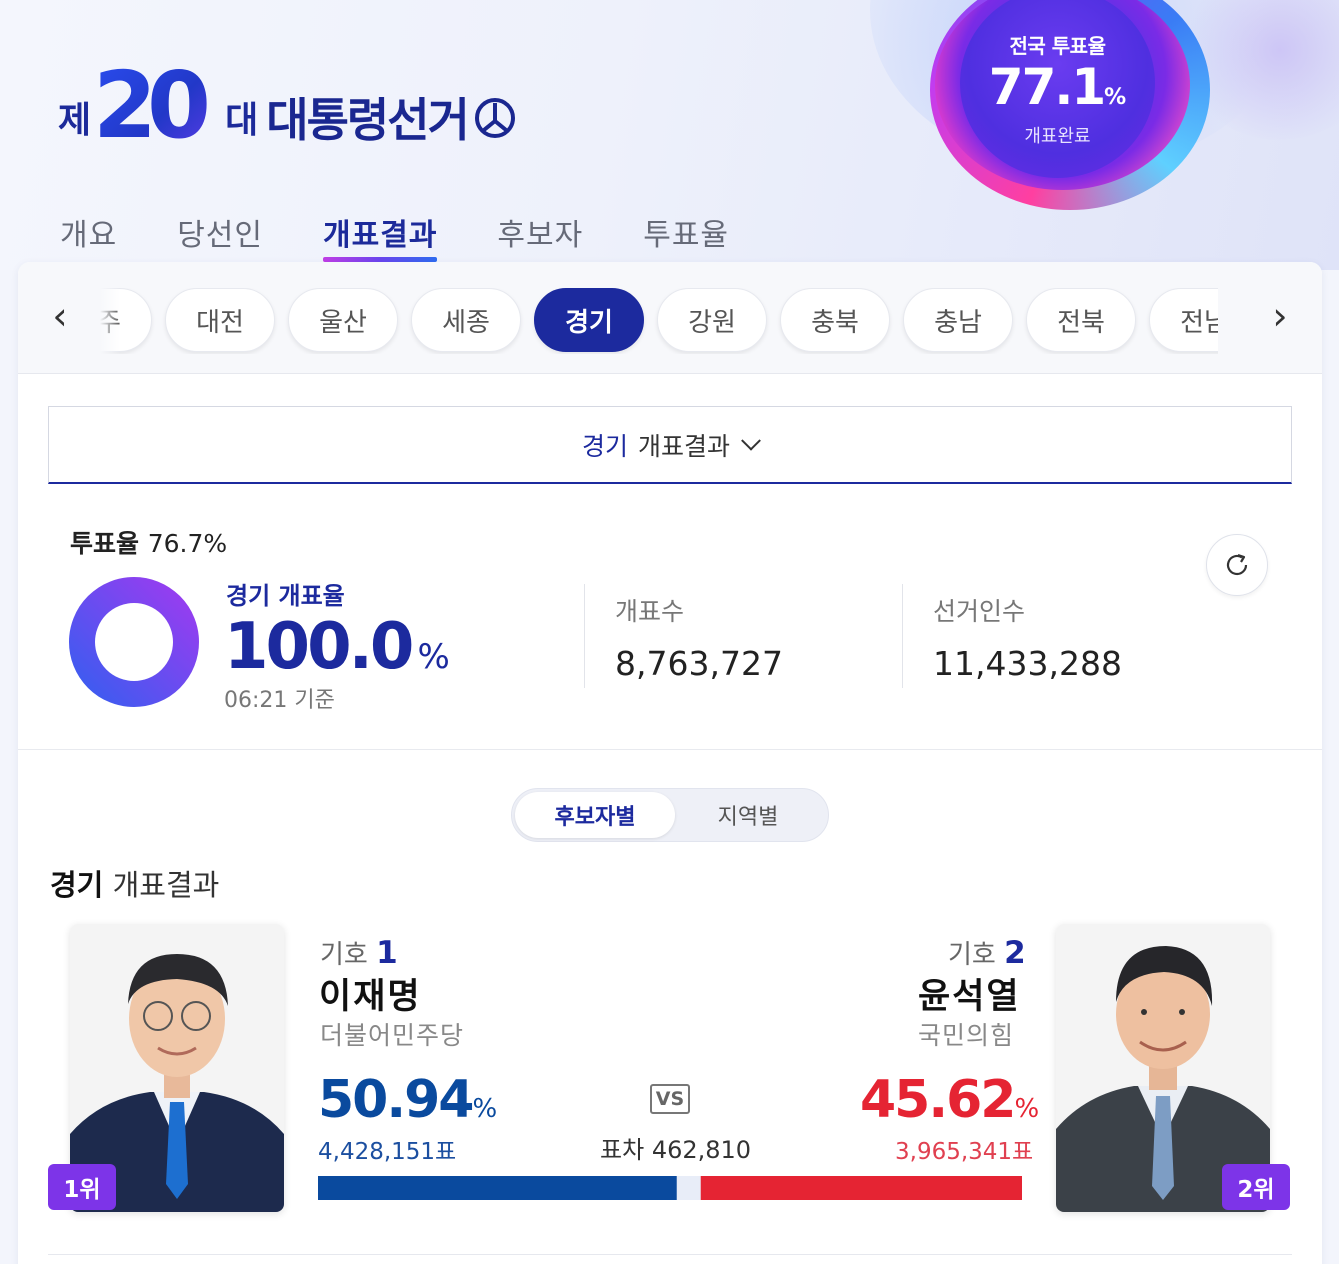  I want to click on region-selector-bar: ‹ 광주 대전 울산 세종 경기 강원 충북 충남 전북 전남 ›, so click(670, 318).